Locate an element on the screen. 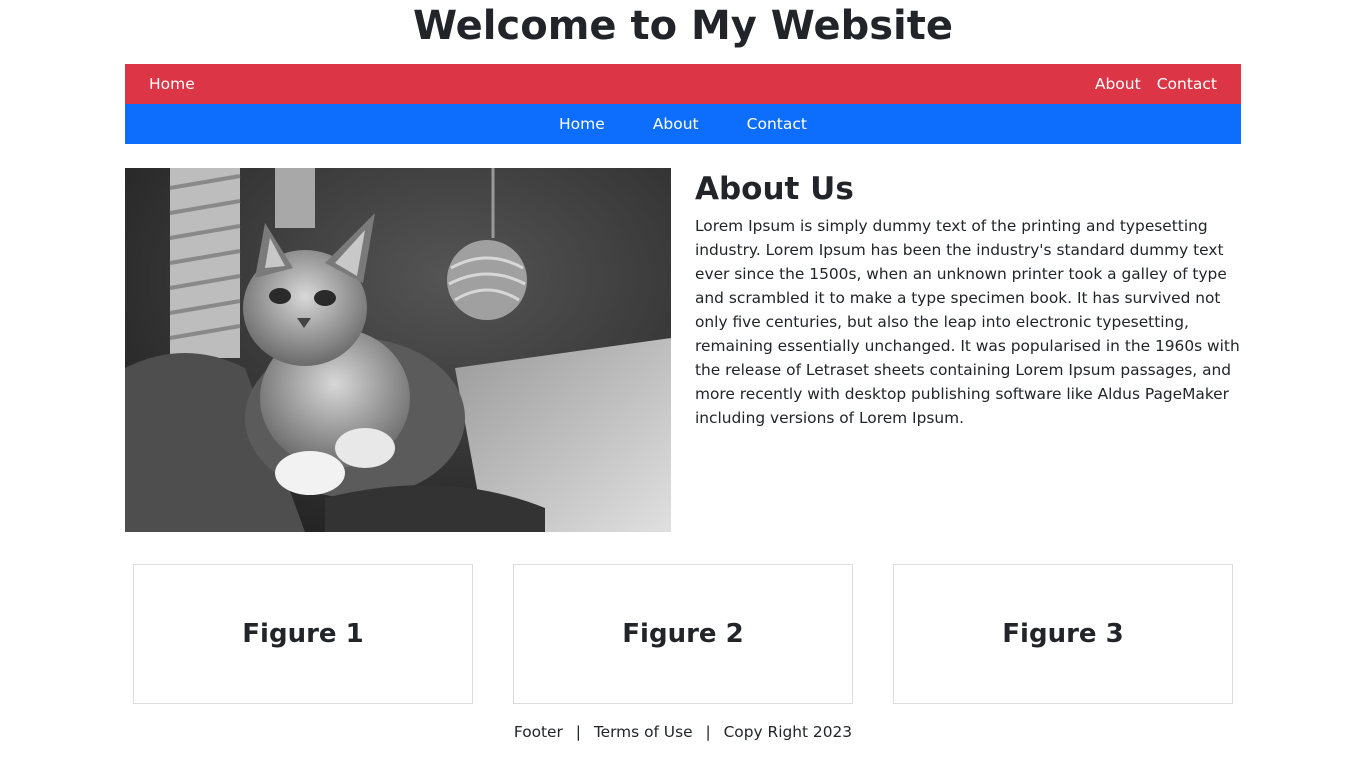 The image size is (1366, 768). about-heading: About Us is located at coordinates (774, 189).